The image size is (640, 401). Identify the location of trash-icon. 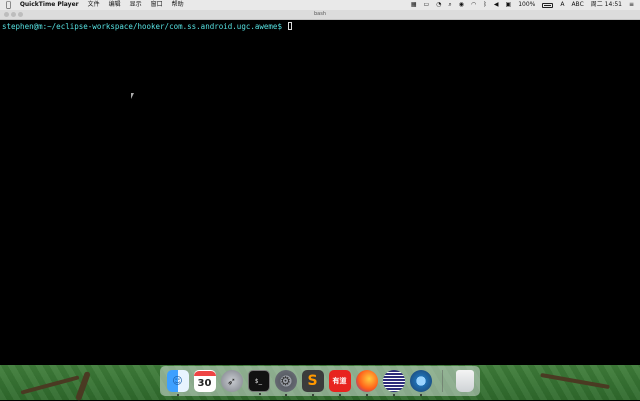
(464, 381).